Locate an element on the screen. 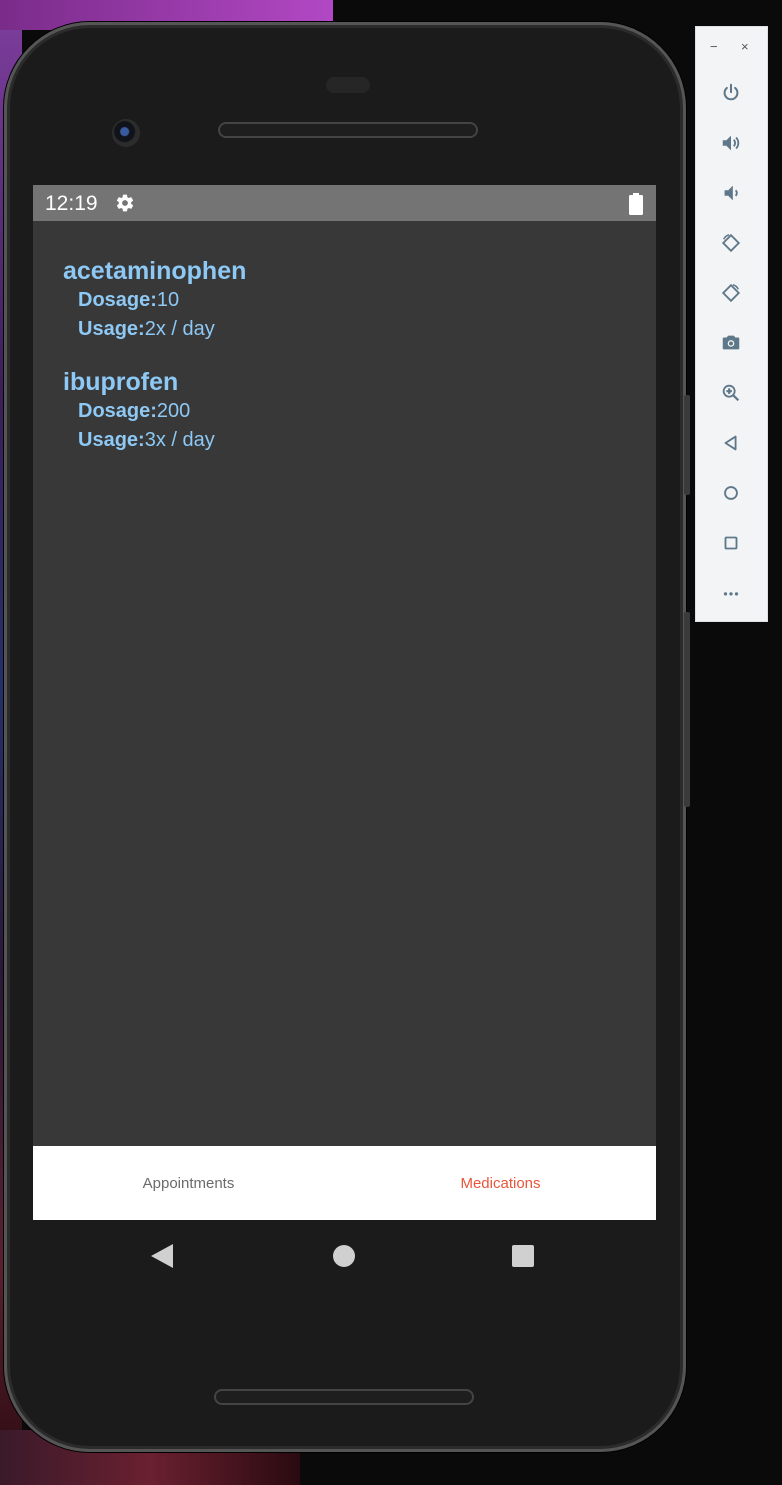  more-button is located at coordinates (731, 593).